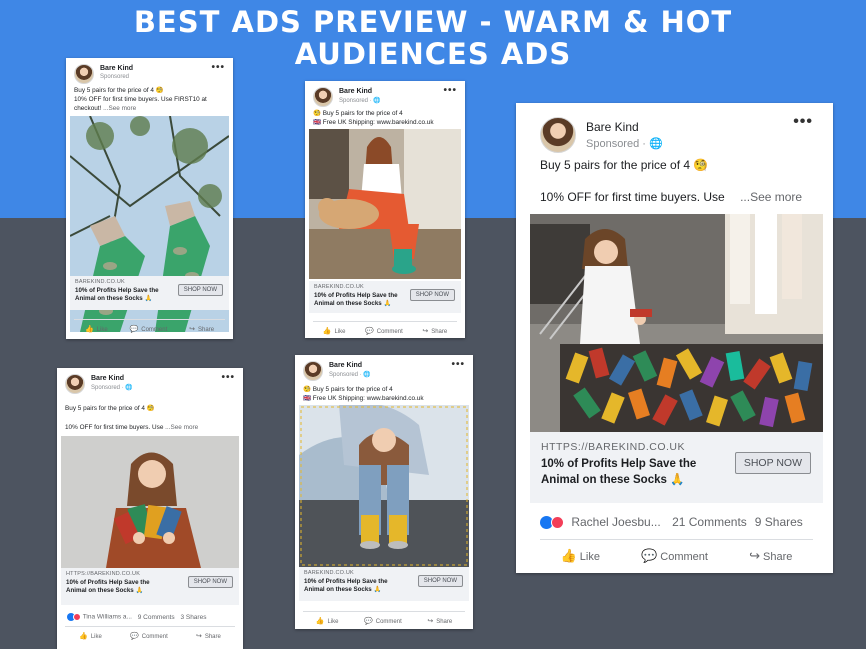 The image size is (866, 649). What do you see at coordinates (363, 398) in the screenshot?
I see `ad-copy-line-2: 🇬🇧 Free UK Shipping: www.barekind.co.uk` at bounding box center [363, 398].